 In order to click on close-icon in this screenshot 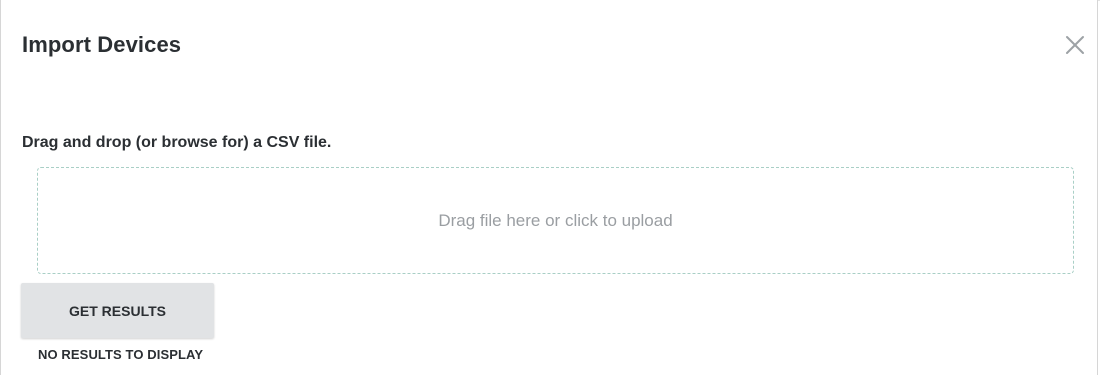, I will do `click(1075, 45)`.